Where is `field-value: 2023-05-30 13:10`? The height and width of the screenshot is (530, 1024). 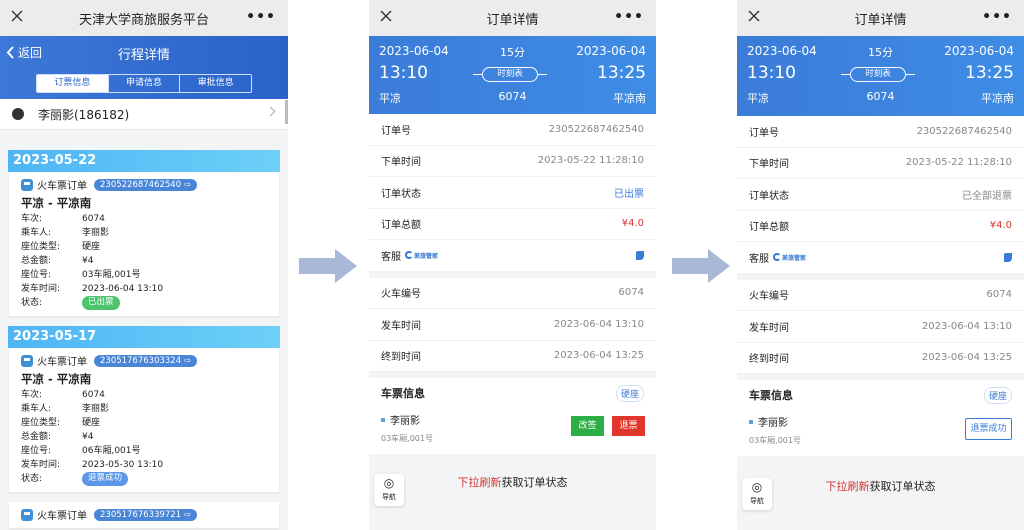 field-value: 2023-05-30 13:10 is located at coordinates (123, 465).